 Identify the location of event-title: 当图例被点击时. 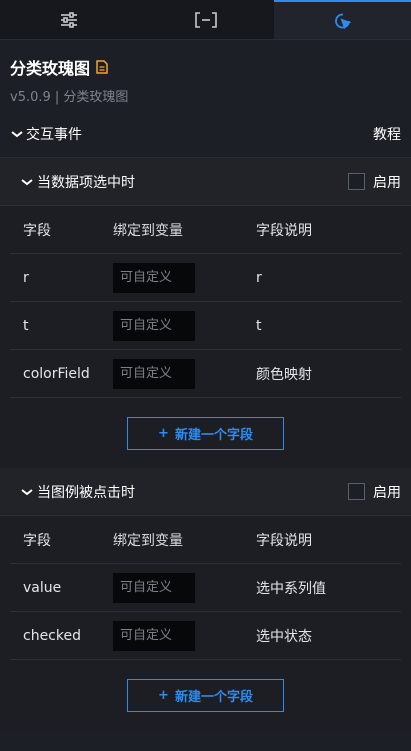
(86, 492).